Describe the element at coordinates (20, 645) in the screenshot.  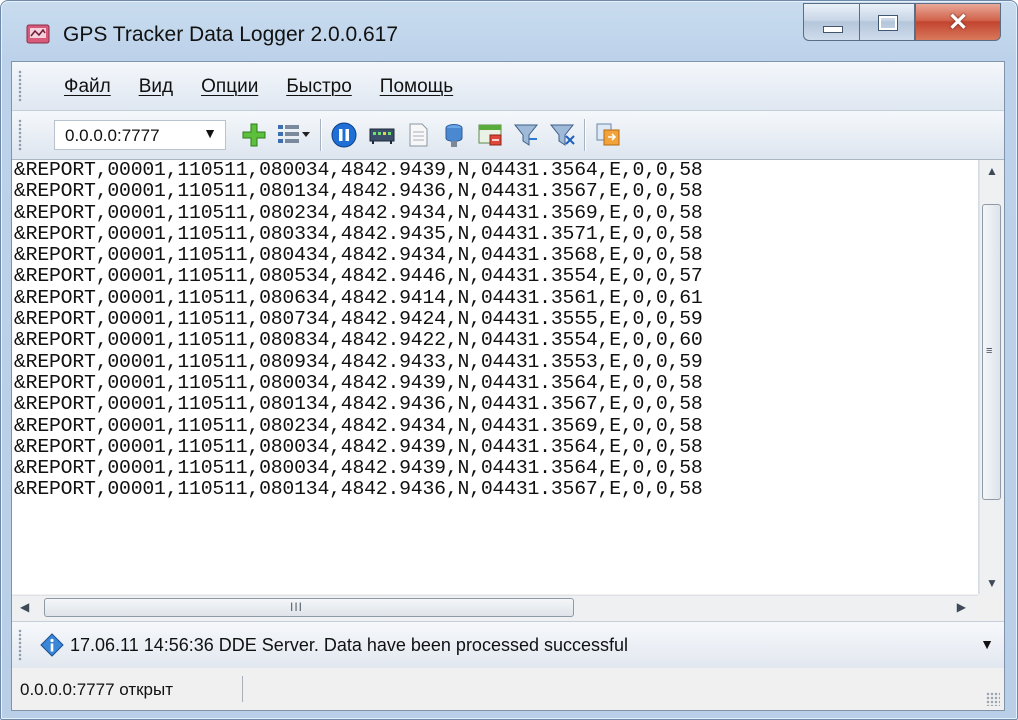
I see `message-grip` at that location.